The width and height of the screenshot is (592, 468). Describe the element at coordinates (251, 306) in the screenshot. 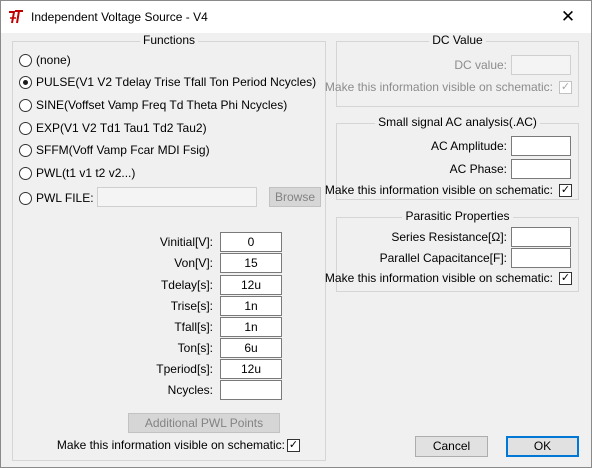

I see `param-input-trise: 1n` at that location.